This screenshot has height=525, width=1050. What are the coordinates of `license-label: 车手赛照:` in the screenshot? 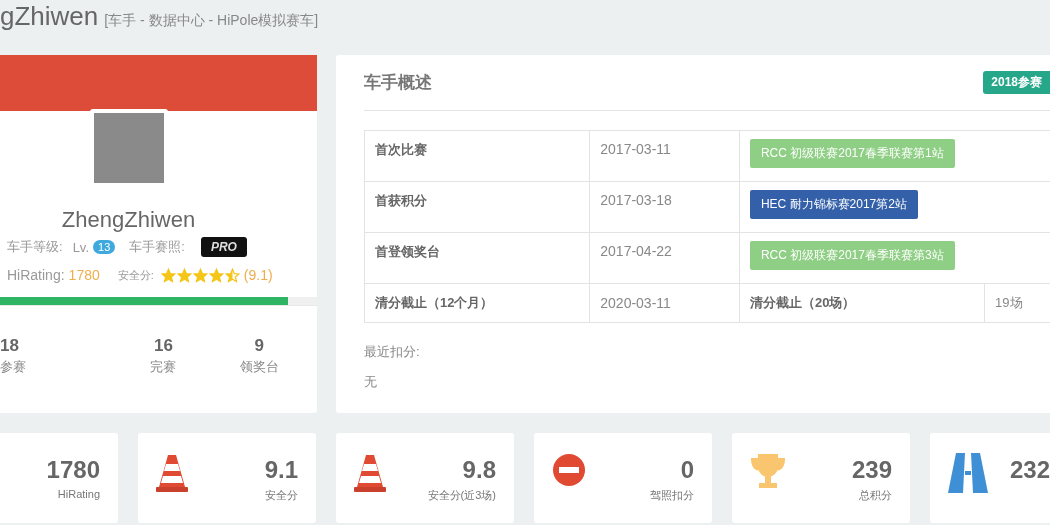 It's located at (157, 247).